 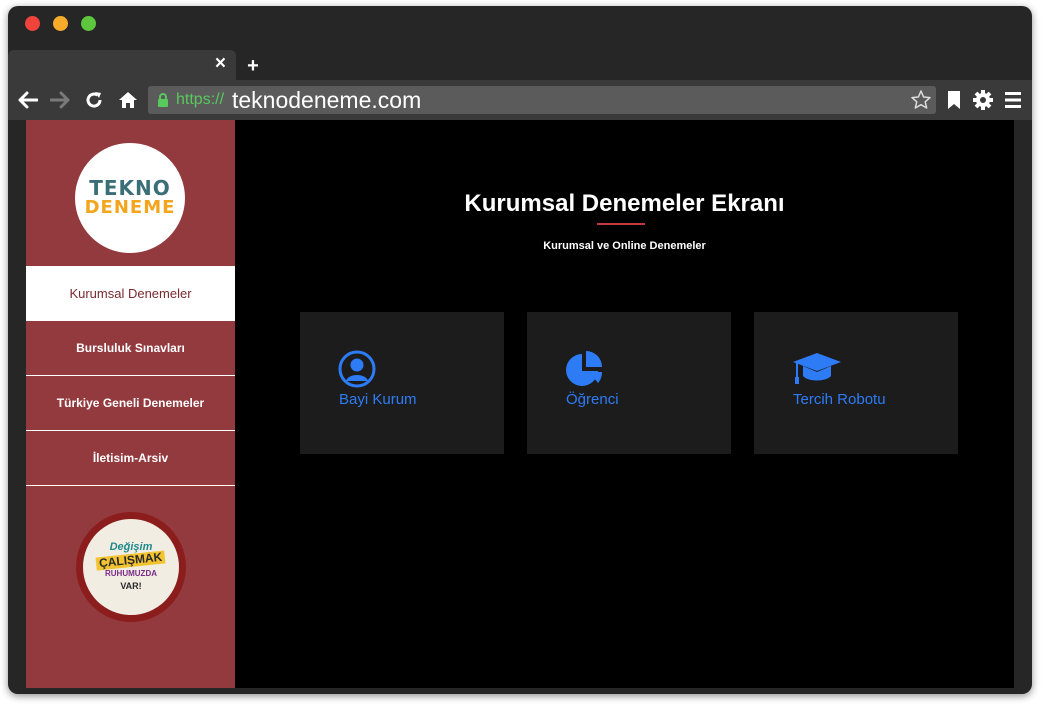 I want to click on bookmark-star-icon, so click(x=921, y=102).